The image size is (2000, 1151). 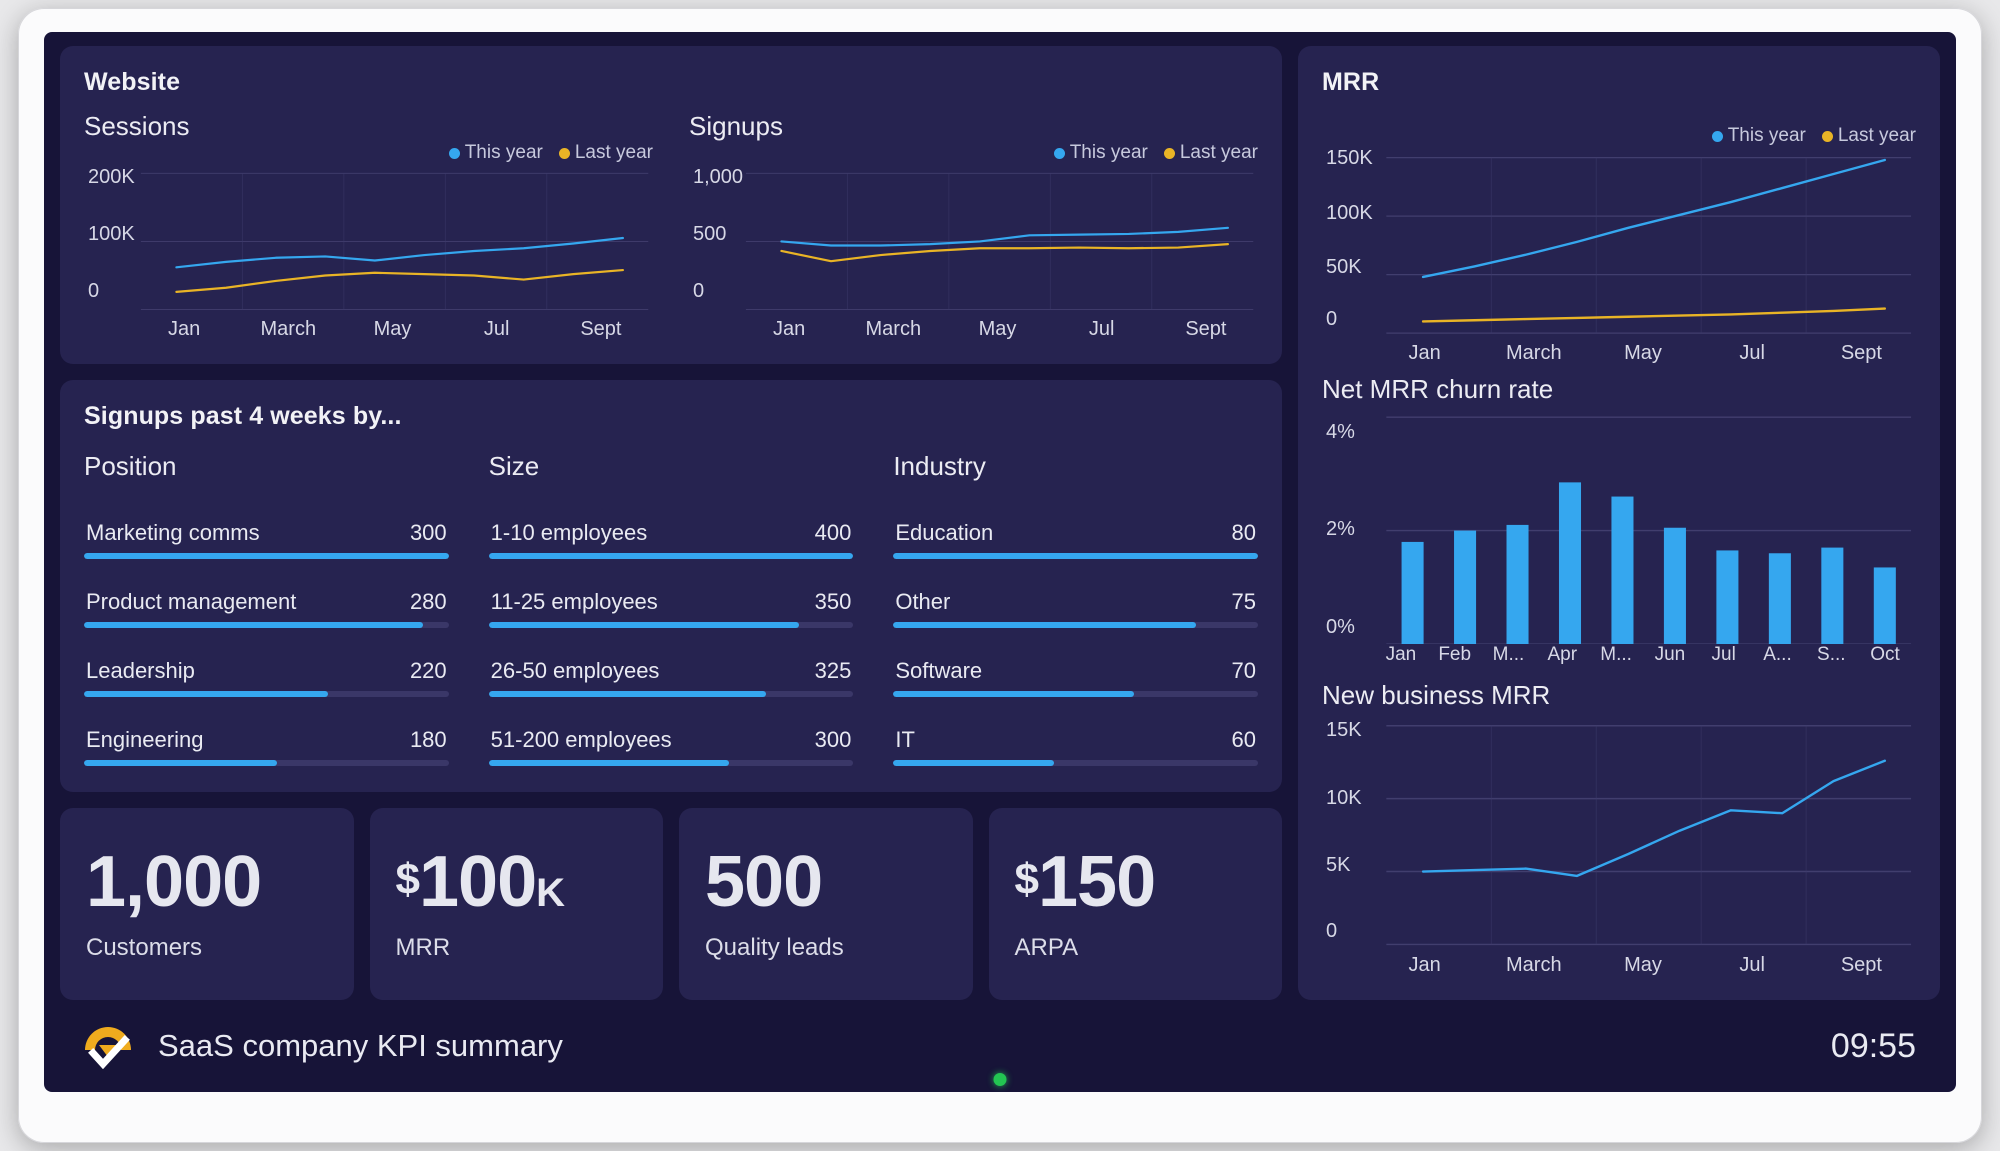 I want to click on list-item: Other 75, so click(x=1075, y=601).